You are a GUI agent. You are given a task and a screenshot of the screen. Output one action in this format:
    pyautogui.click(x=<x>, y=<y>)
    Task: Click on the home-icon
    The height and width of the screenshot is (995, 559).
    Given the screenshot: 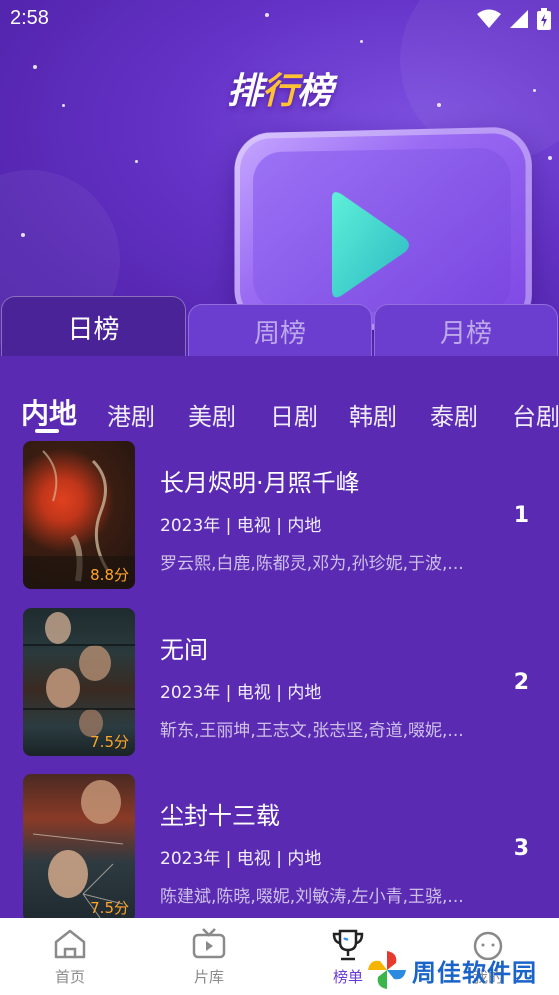 What is the action you would take?
    pyautogui.click(x=70, y=944)
    